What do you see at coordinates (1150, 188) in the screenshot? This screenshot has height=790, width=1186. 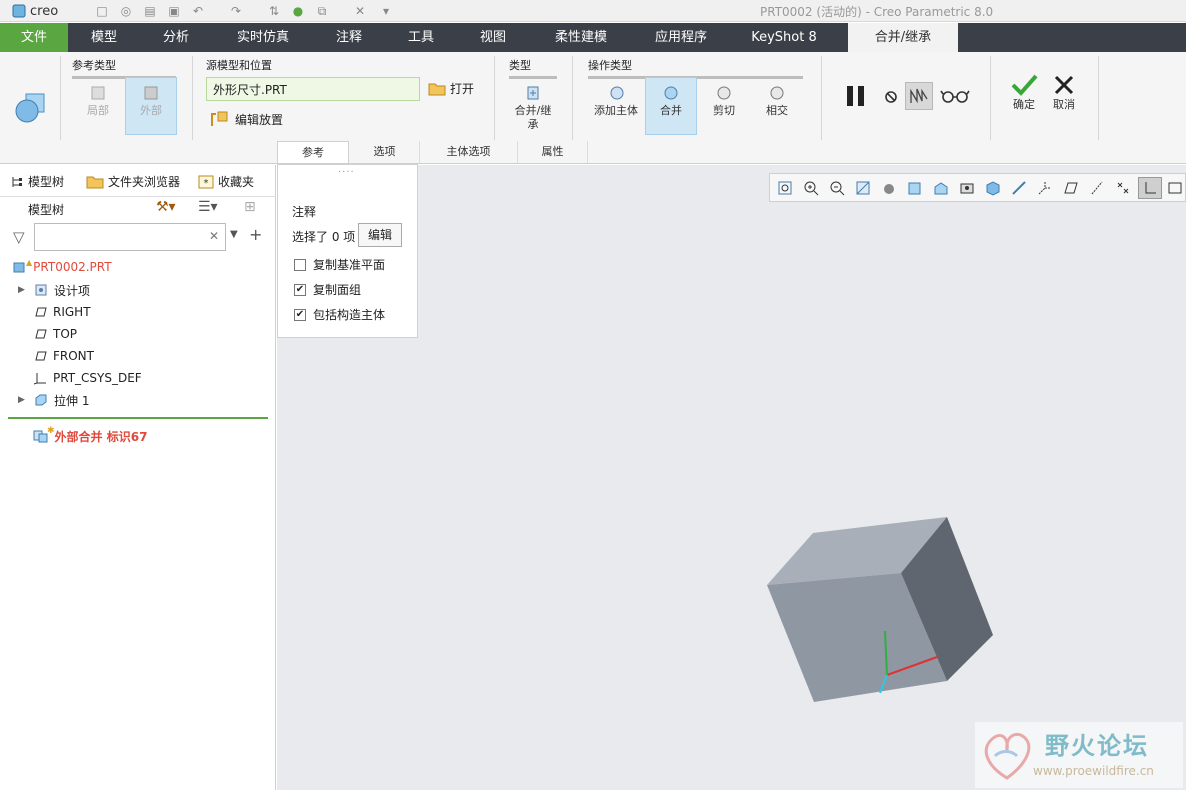 I see `csys-display-icon` at bounding box center [1150, 188].